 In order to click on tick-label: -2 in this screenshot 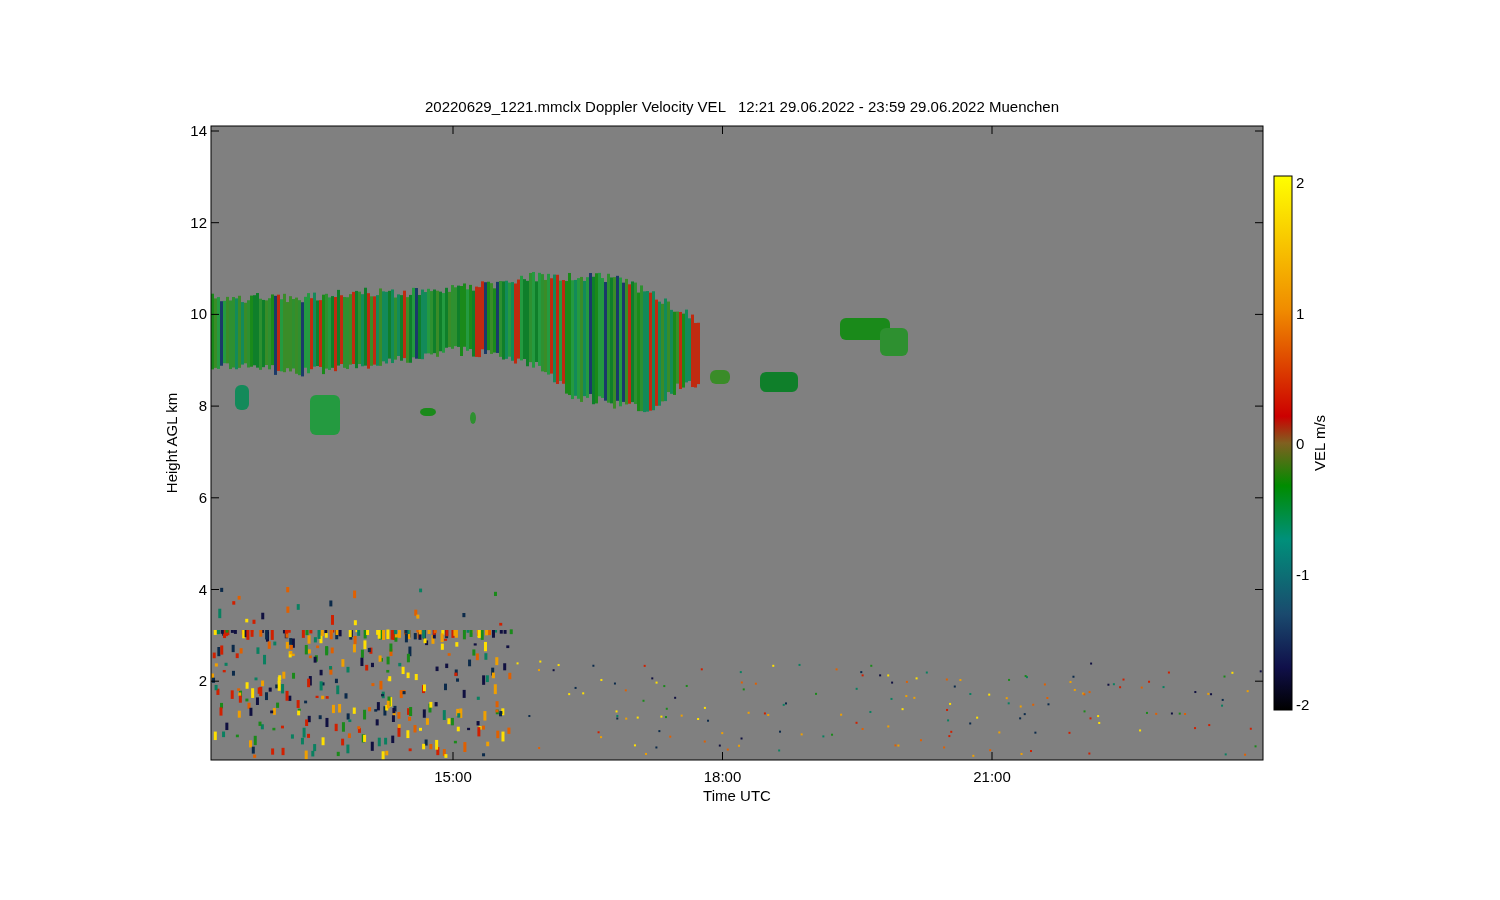, I will do `click(1303, 704)`.